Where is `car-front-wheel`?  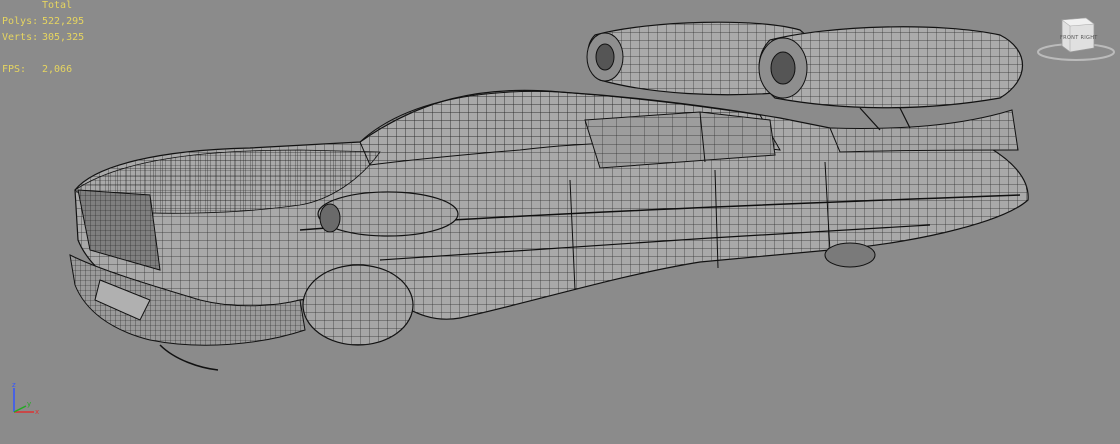 car-front-wheel is located at coordinates (358, 305).